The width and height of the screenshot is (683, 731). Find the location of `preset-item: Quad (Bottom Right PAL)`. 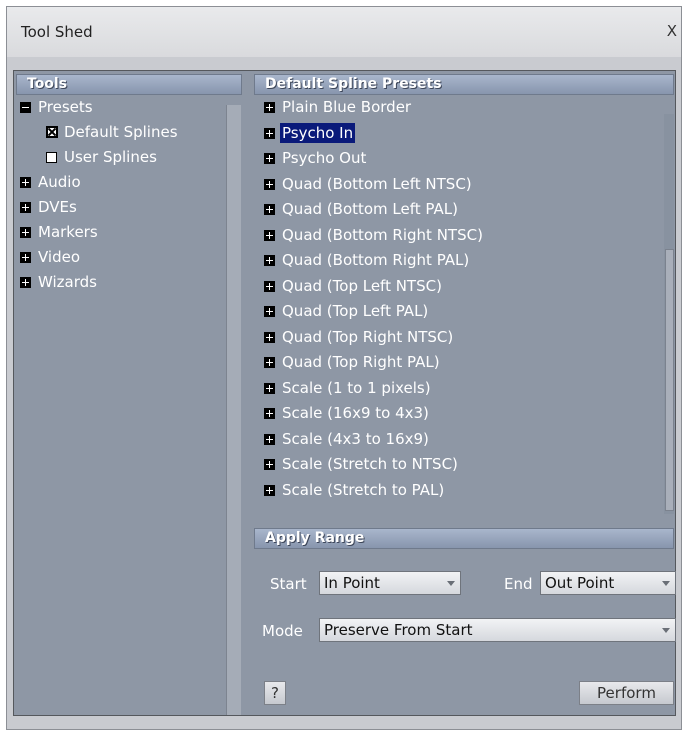

preset-item: Quad (Bottom Right PAL) is located at coordinates (454, 261).